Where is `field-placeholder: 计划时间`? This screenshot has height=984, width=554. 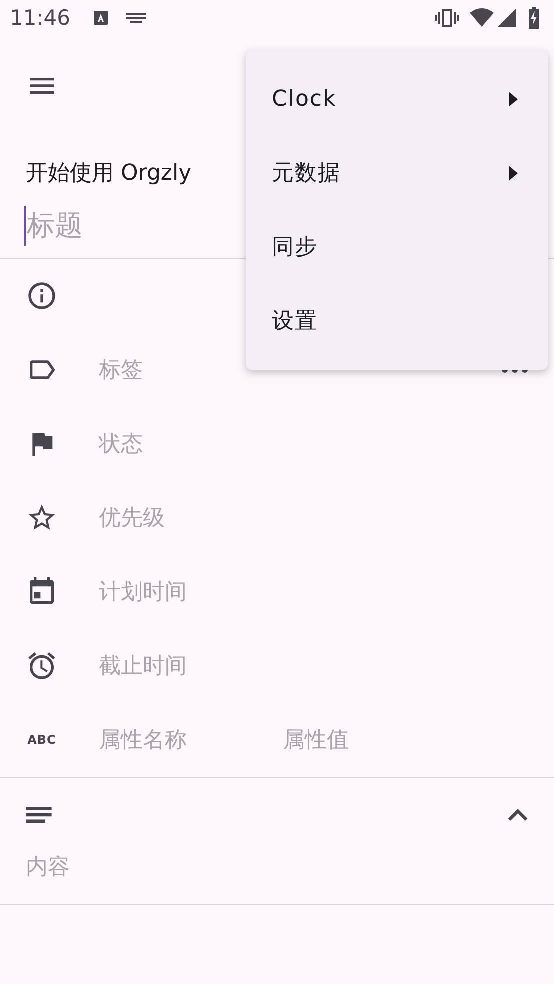 field-placeholder: 计划时间 is located at coordinates (143, 592).